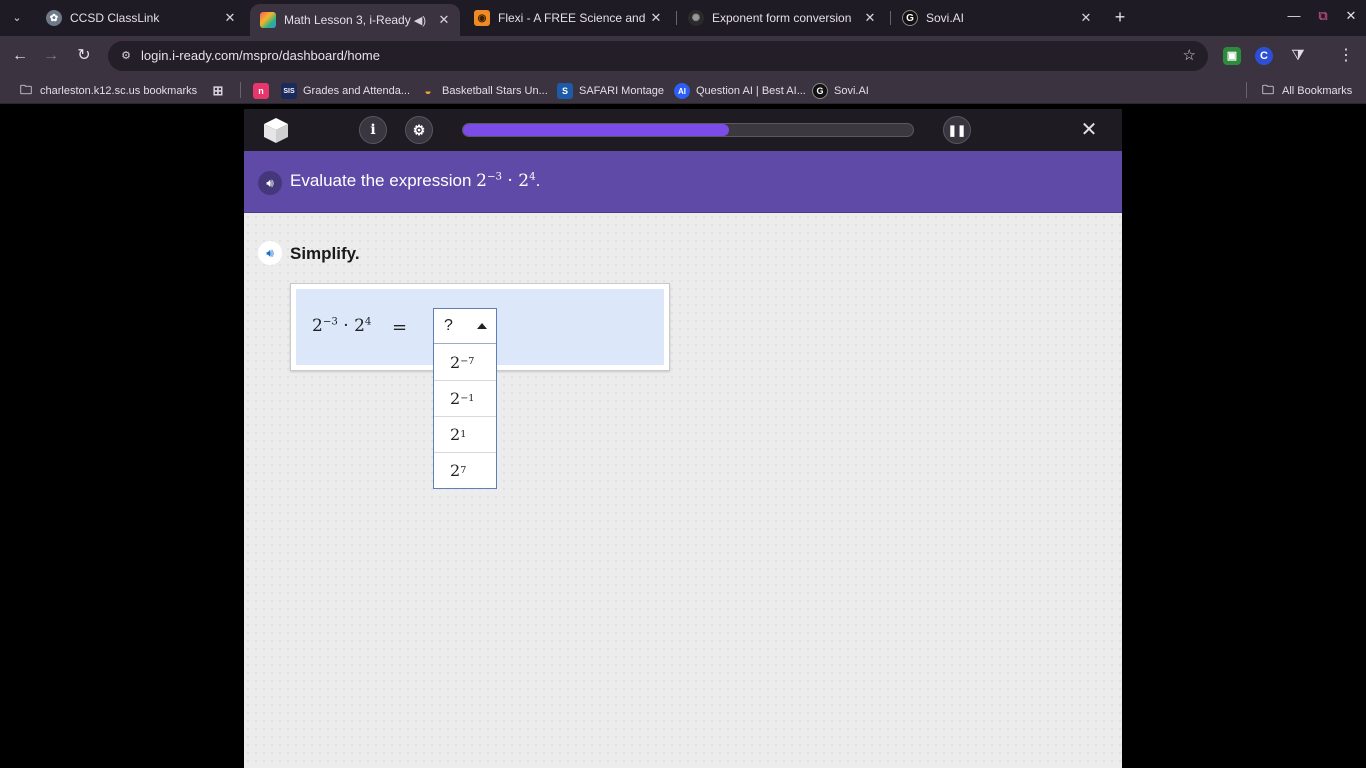  What do you see at coordinates (572, 18) in the screenshot?
I see `tab-title: Flexi - A FREE Science and Mat` at bounding box center [572, 18].